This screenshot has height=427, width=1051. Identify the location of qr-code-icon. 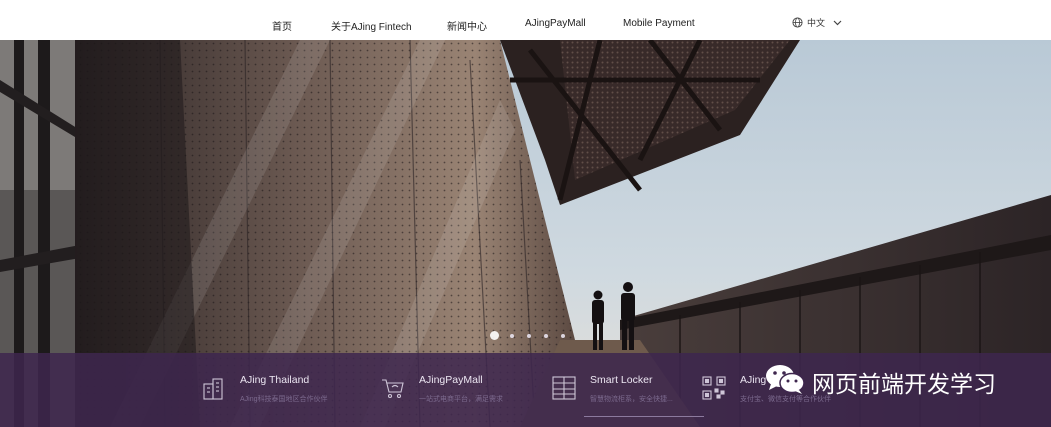
(715, 389).